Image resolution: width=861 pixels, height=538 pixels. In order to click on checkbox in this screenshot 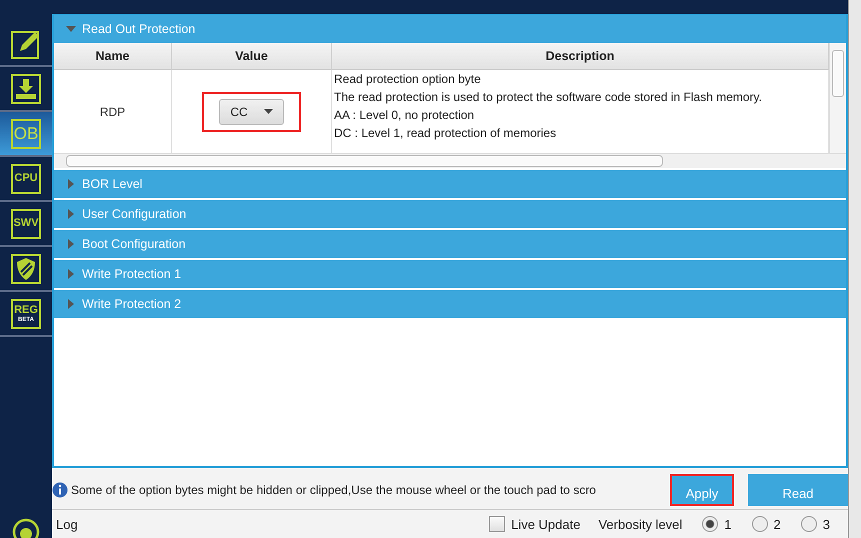, I will do `click(497, 524)`.